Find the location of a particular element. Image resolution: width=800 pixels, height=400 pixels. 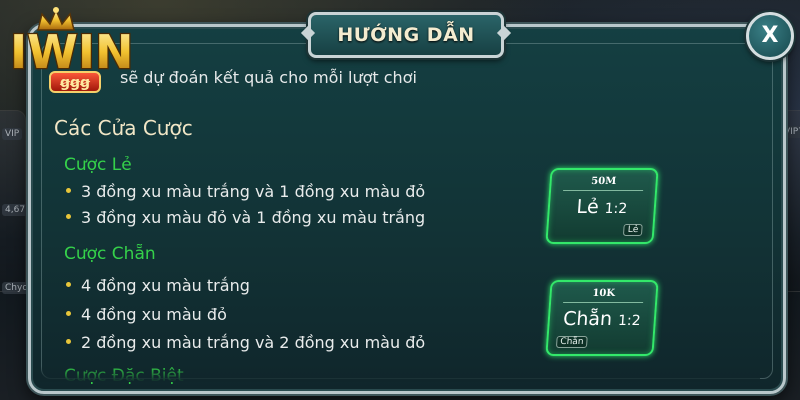

odd-bet-heading: Cược Lẻ is located at coordinates (98, 165).